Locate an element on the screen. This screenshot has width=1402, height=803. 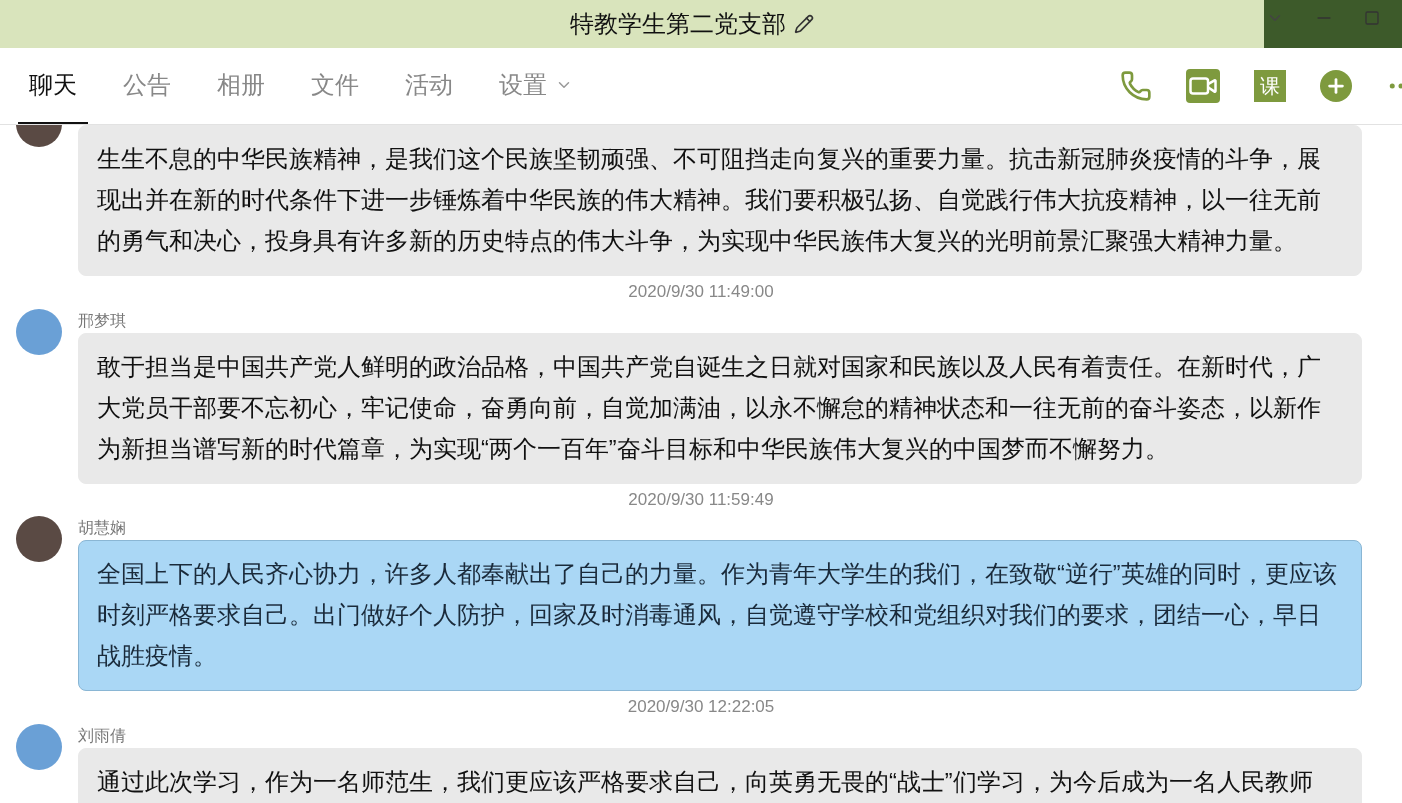
tab: 相册 is located at coordinates (241, 86).